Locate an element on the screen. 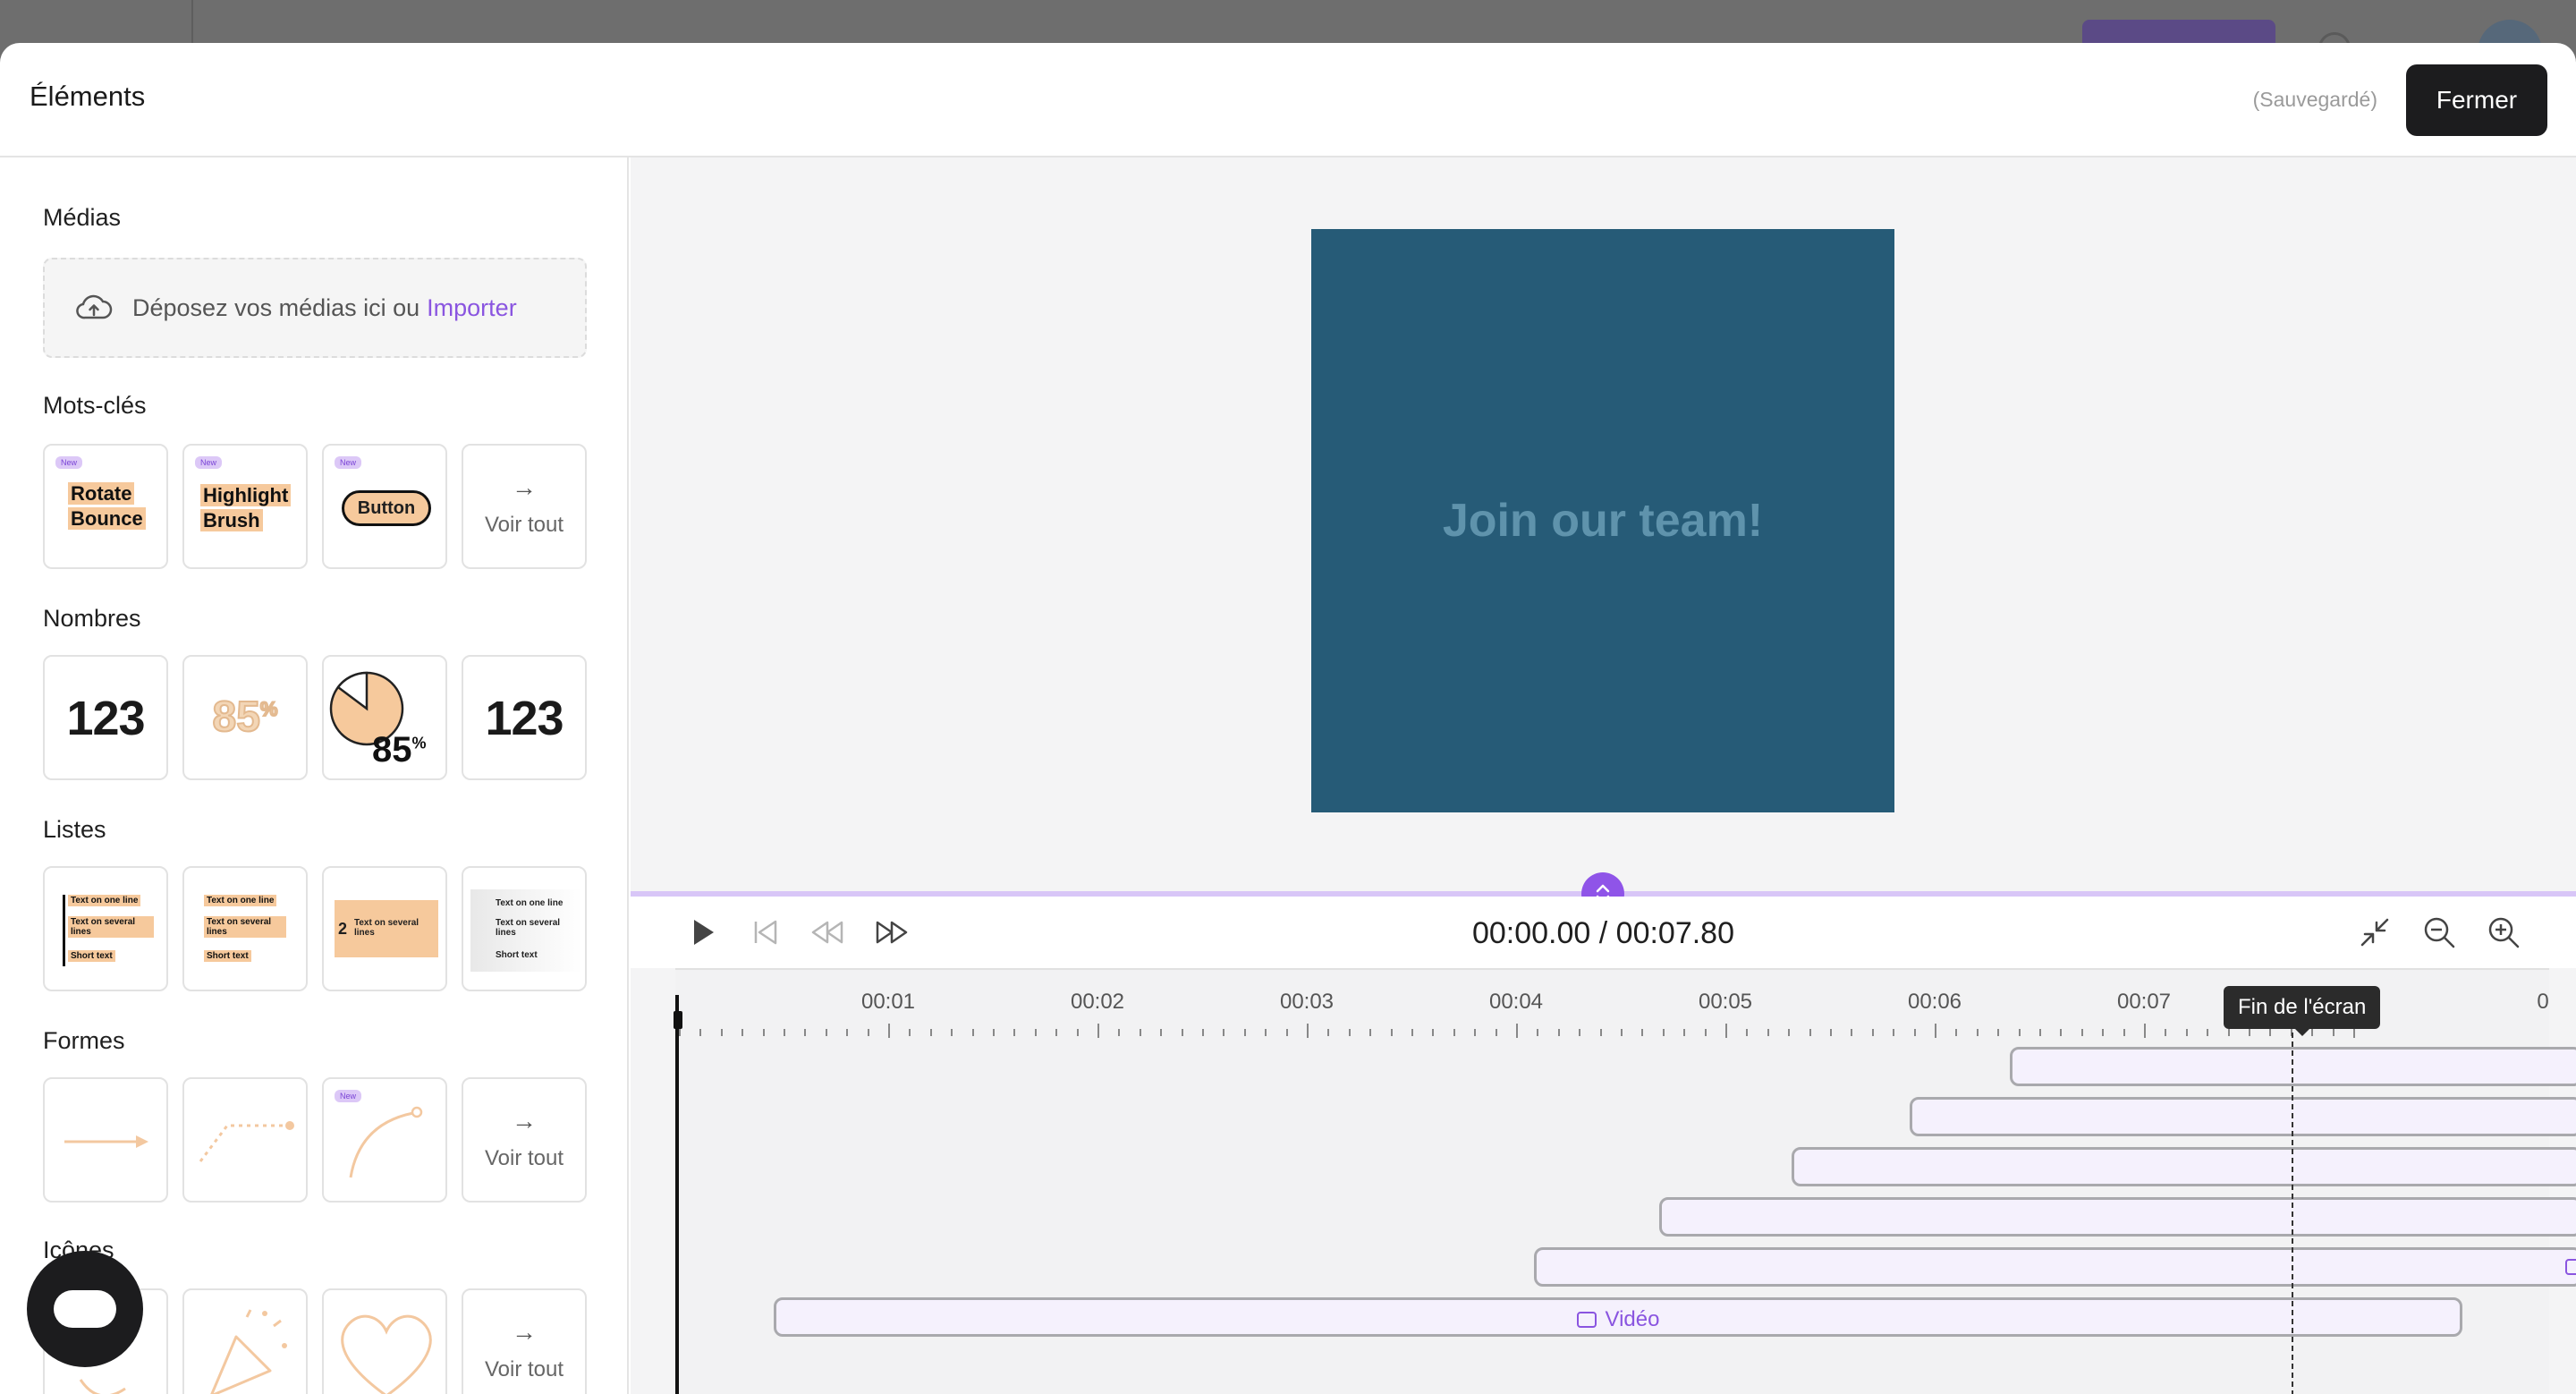 Image resolution: width=2576 pixels, height=1394 pixels. video-canvas: Join our team! is located at coordinates (1602, 520).